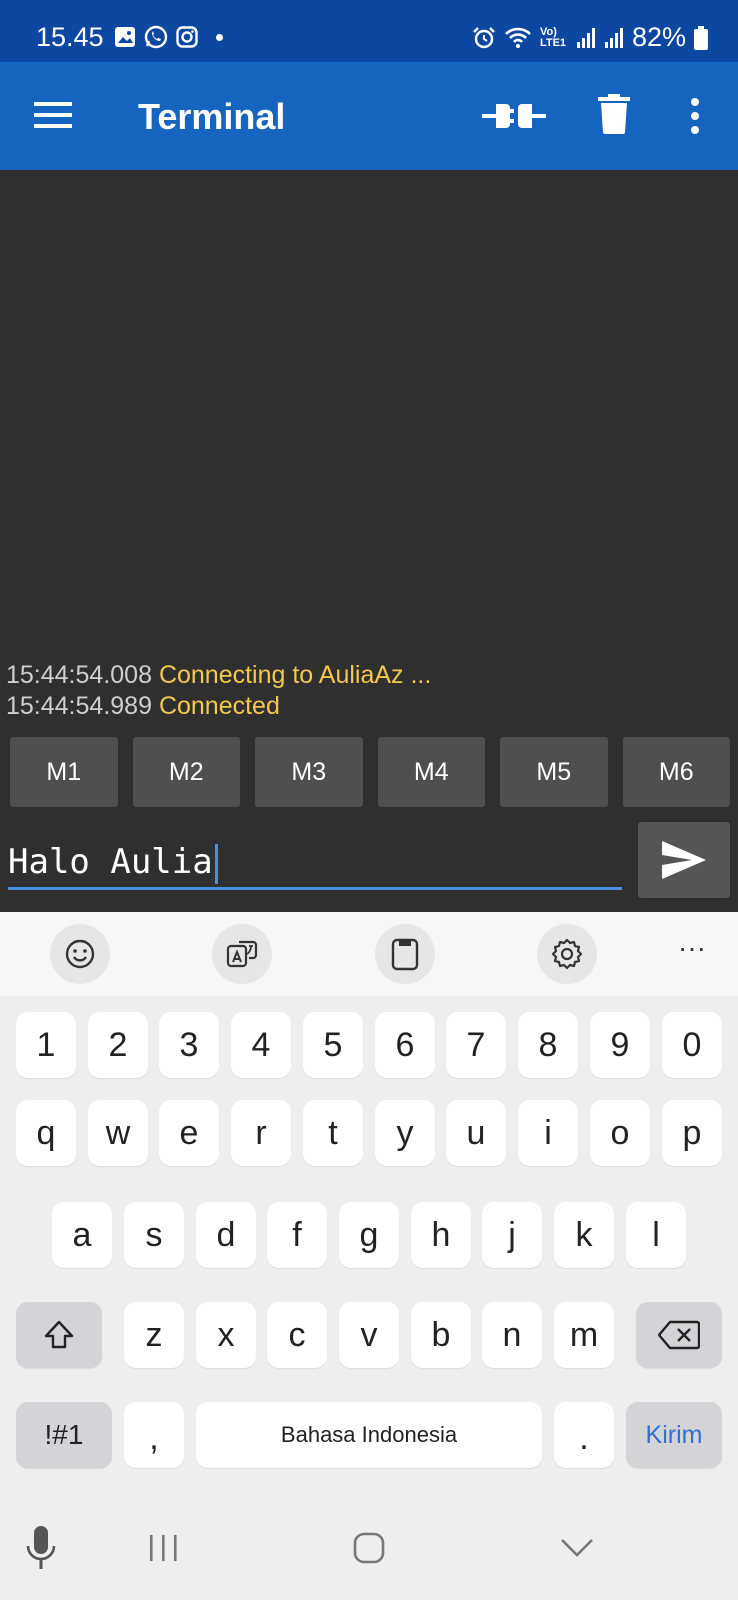  What do you see at coordinates (41, 1551) in the screenshot?
I see `voice-input-button` at bounding box center [41, 1551].